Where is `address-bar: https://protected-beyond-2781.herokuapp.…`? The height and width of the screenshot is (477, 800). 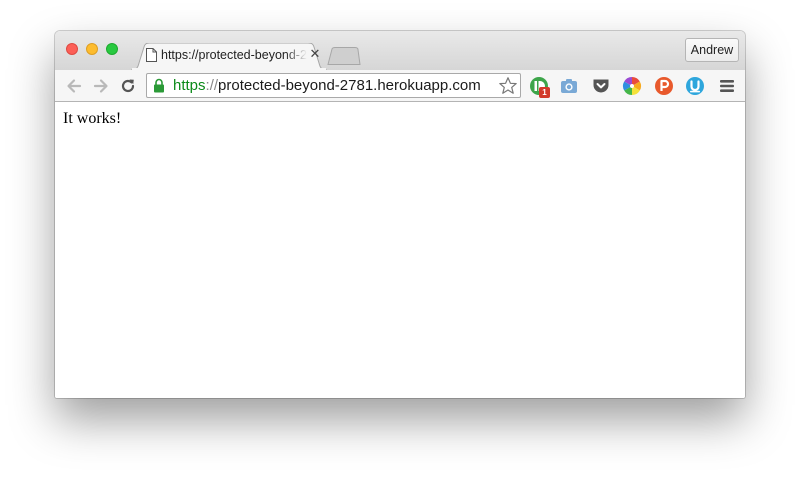
address-bar: https://protected-beyond-2781.herokuapp.… is located at coordinates (333, 85).